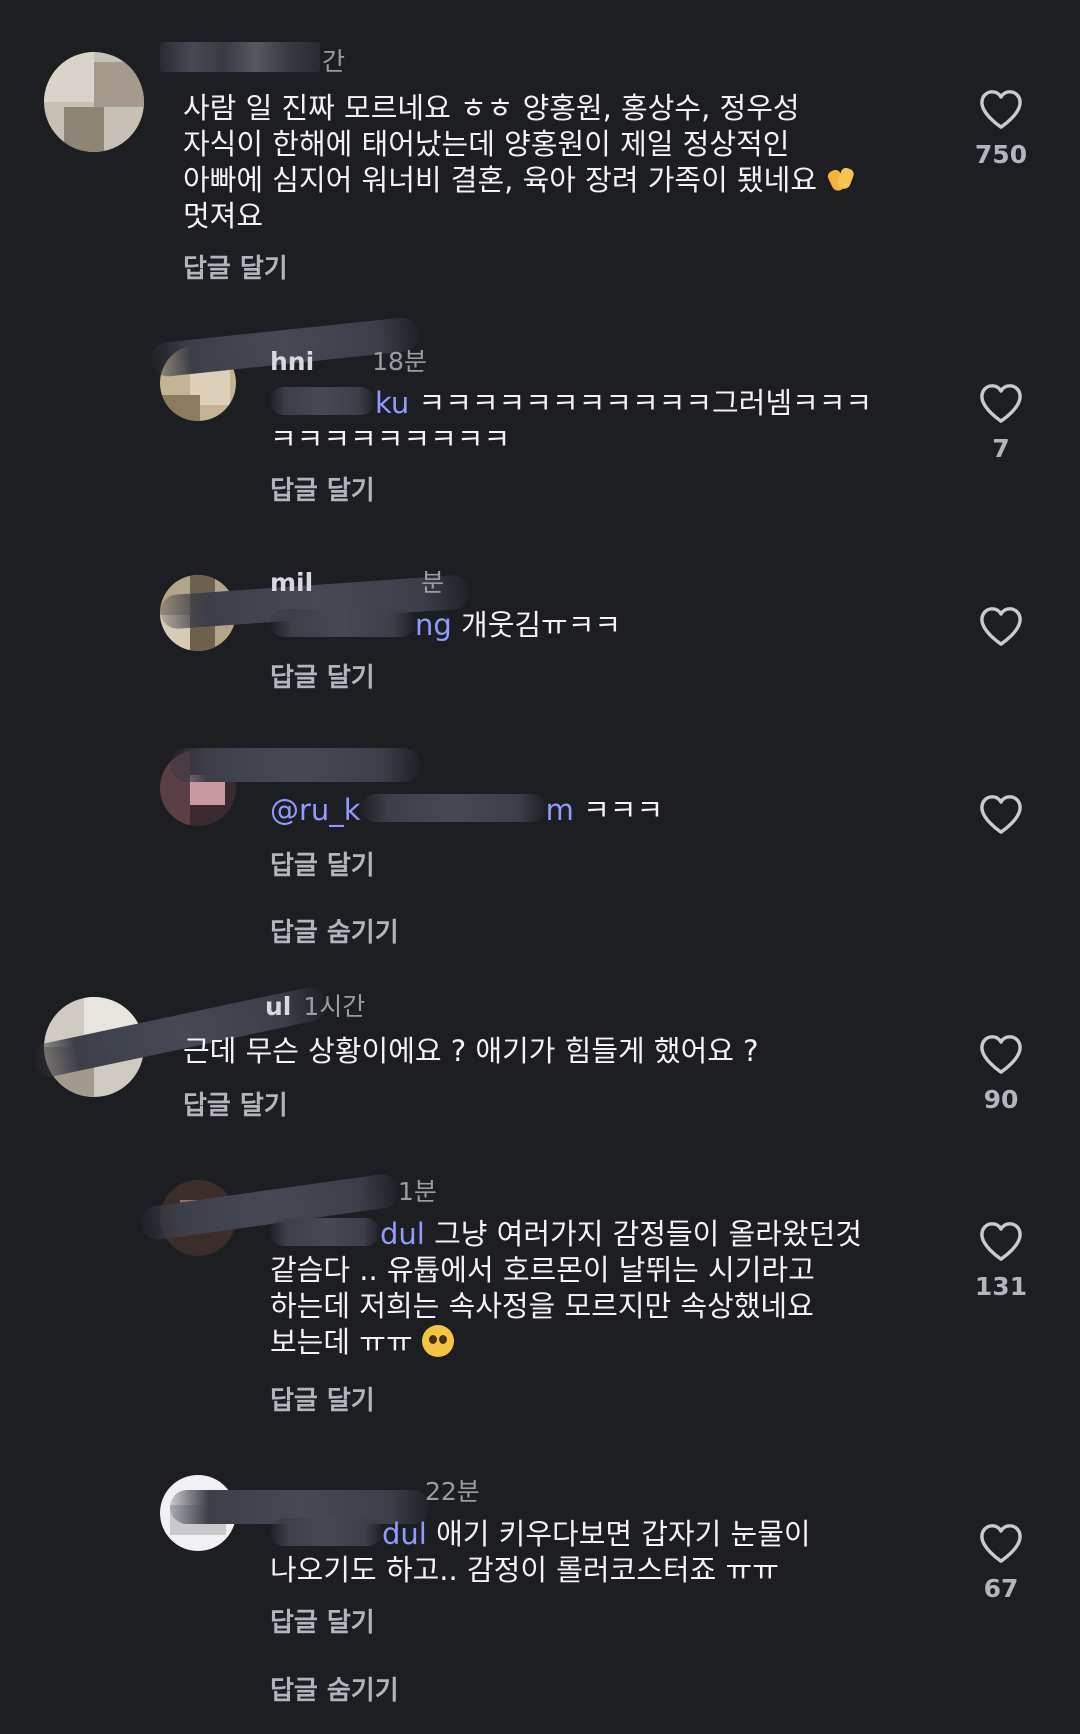 Image resolution: width=1080 pixels, height=1734 pixels. Describe the element at coordinates (540, 840) in the screenshot. I see `reply-item: @ru_k m ㅋㅋㅋ 답글 달기 답글 숨기기` at that location.